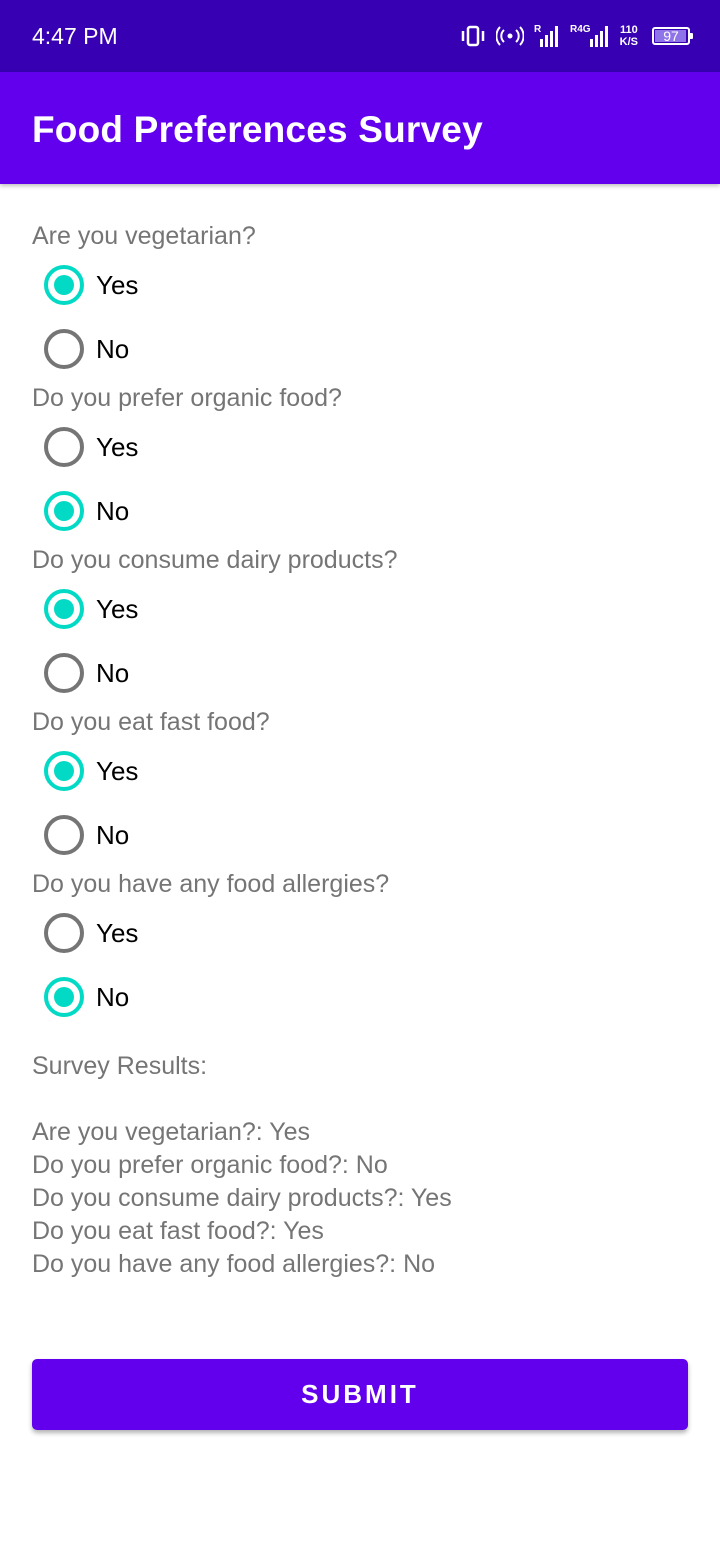 The image size is (720, 1560). What do you see at coordinates (360, 511) in the screenshot?
I see `radio-option-organic-no: No` at bounding box center [360, 511].